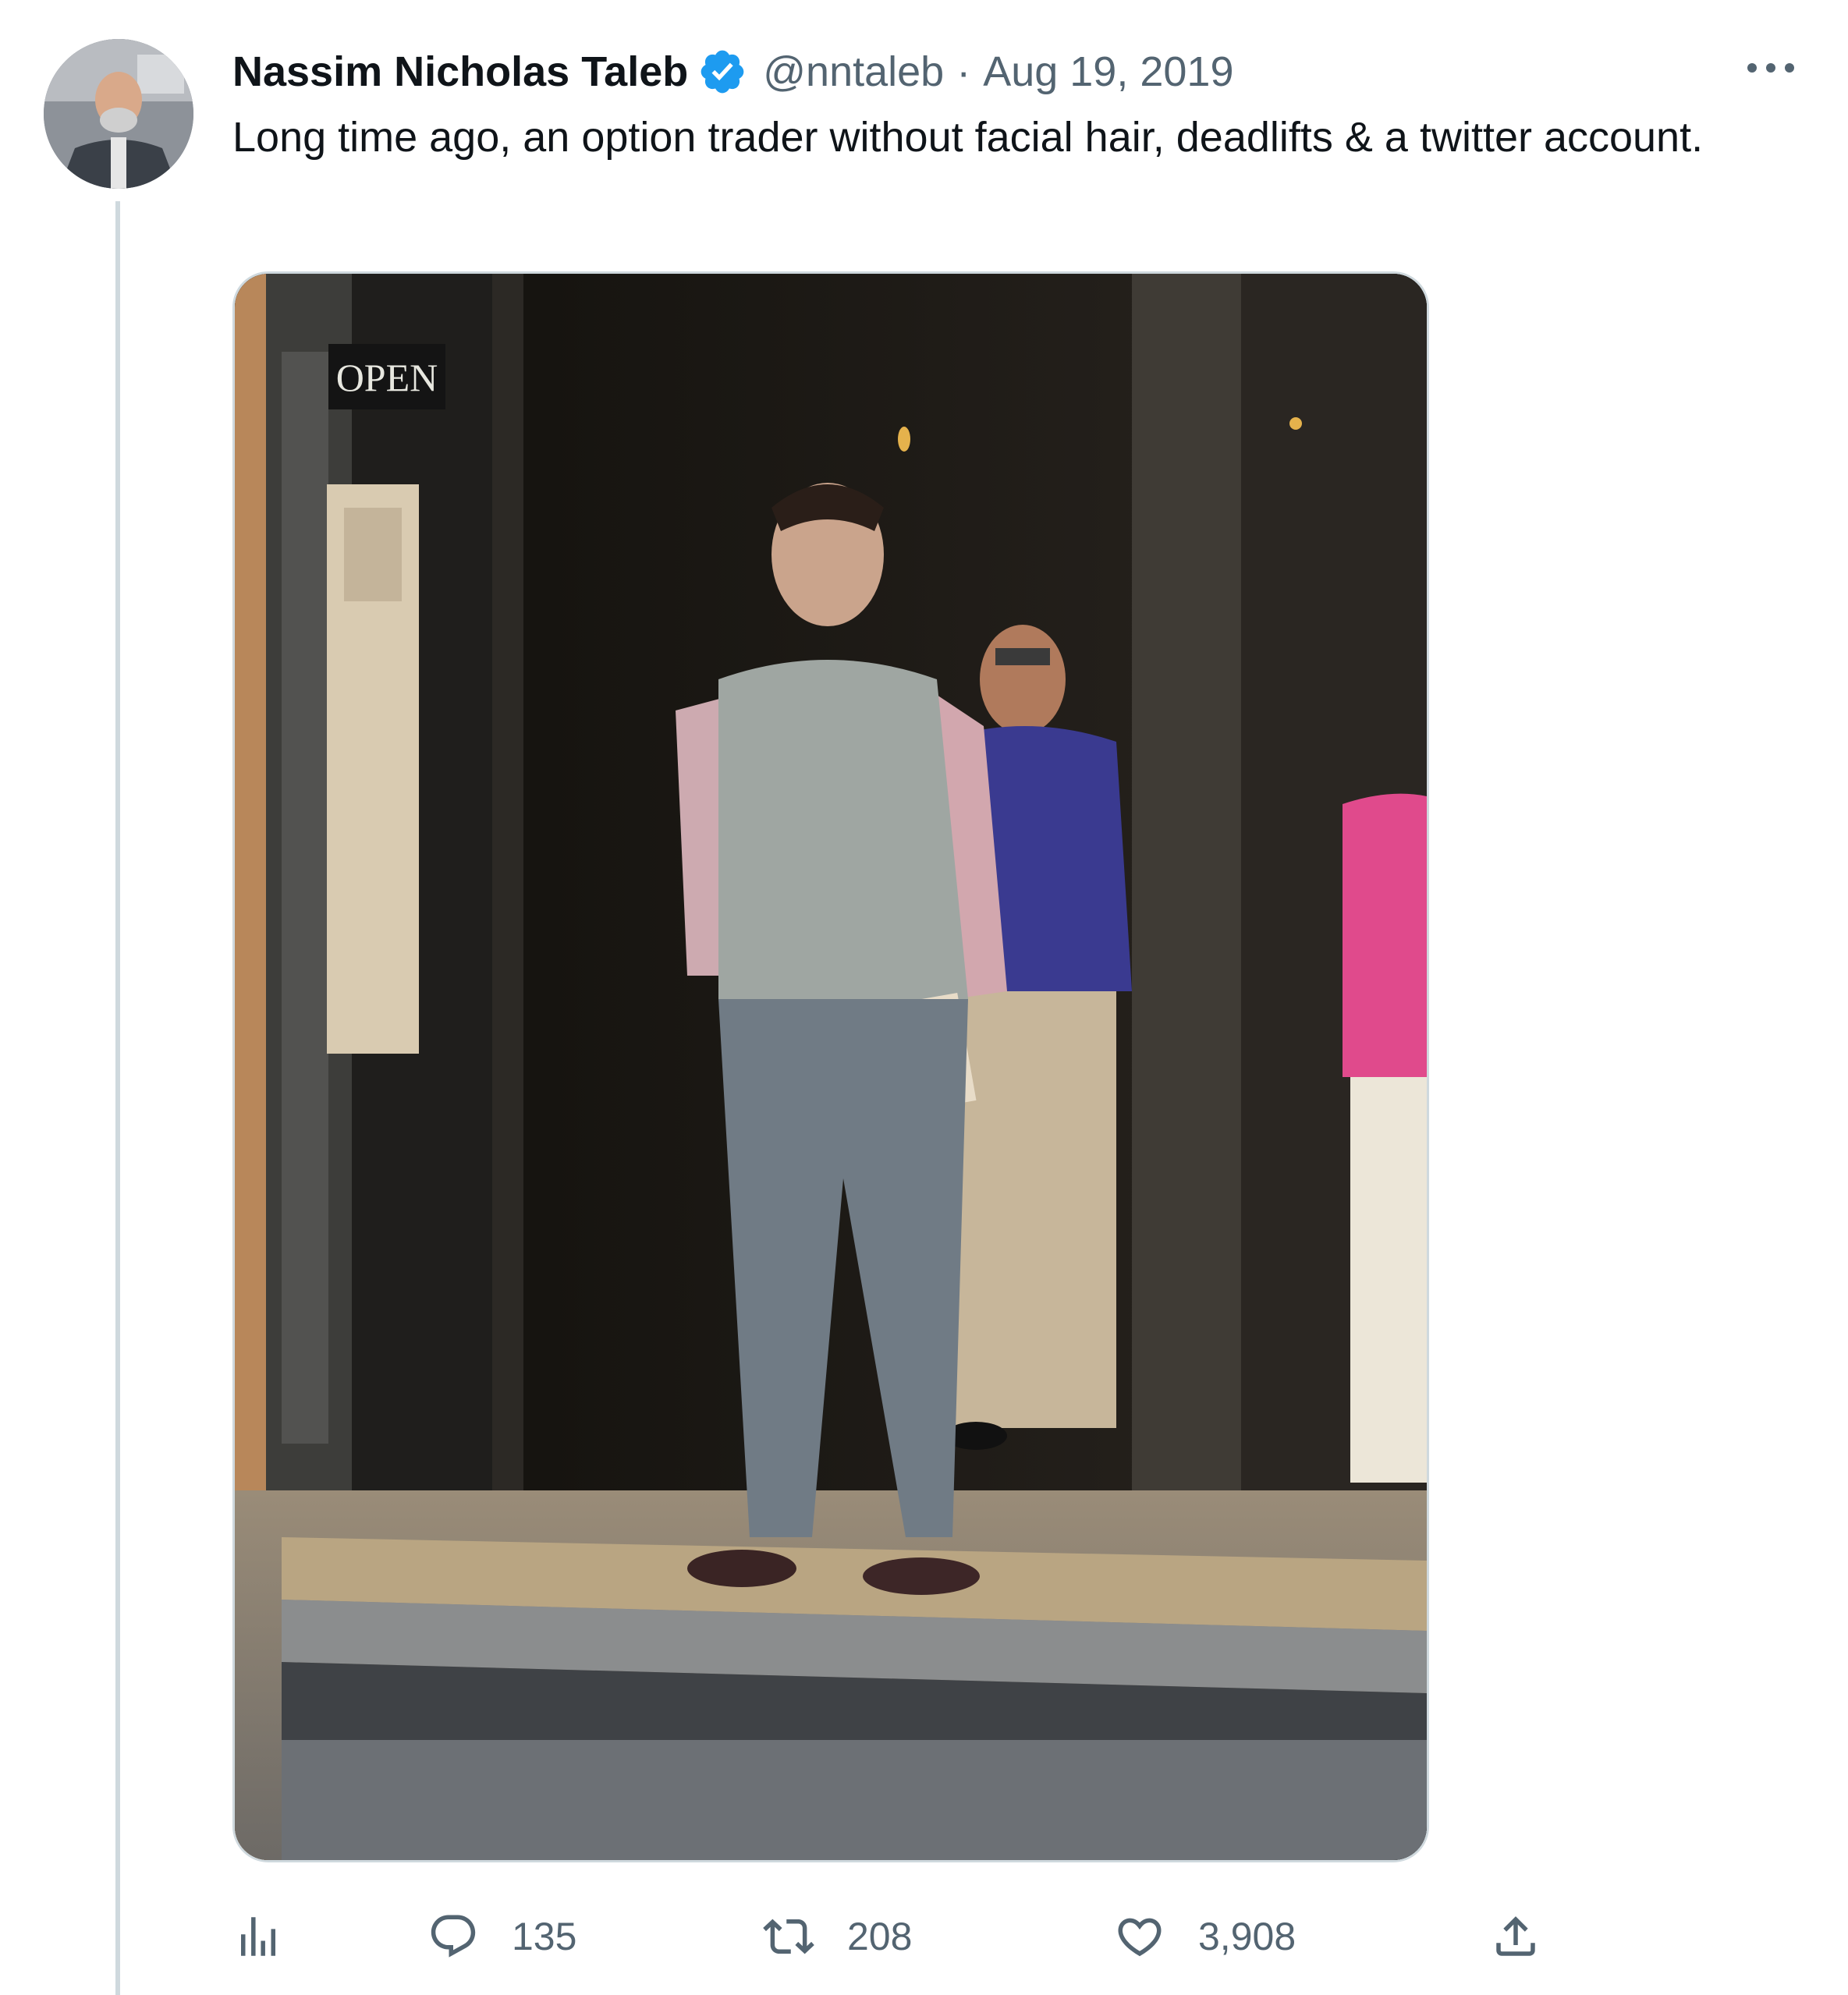 The image size is (1848, 1995). What do you see at coordinates (722, 72) in the screenshot?
I see `verified-badge-icon` at bounding box center [722, 72].